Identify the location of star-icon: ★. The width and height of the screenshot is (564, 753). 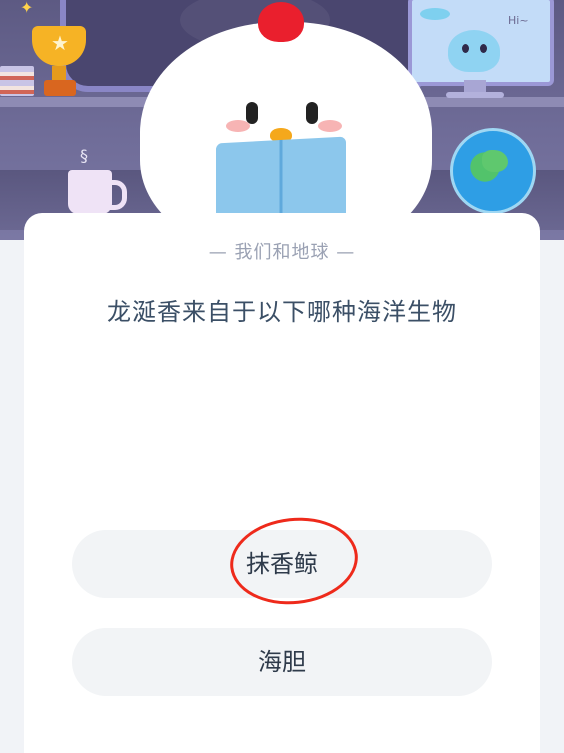
(60, 43).